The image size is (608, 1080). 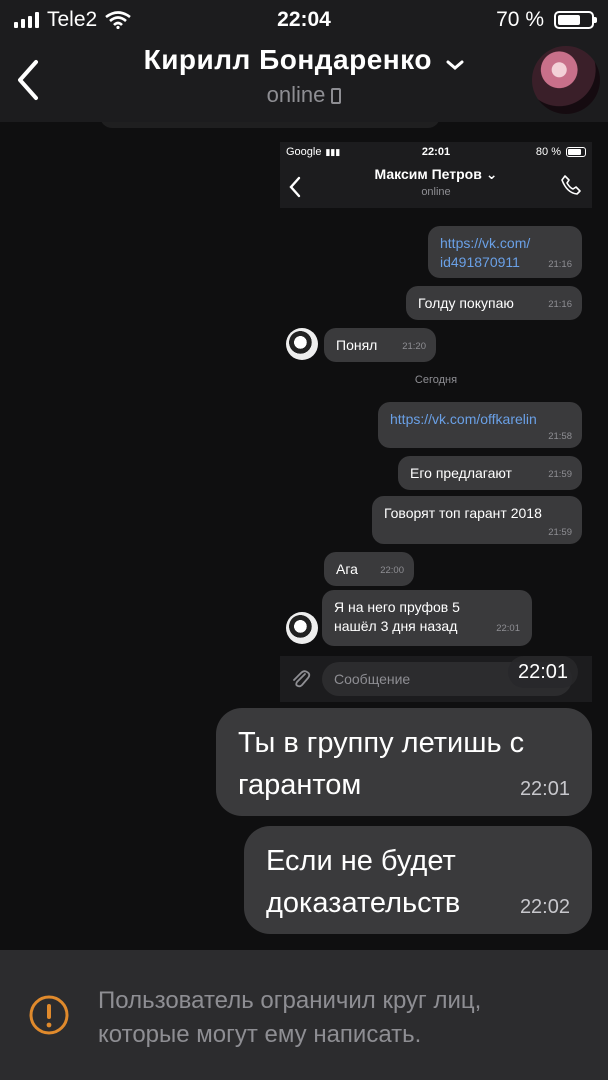 What do you see at coordinates (520, 19) in the screenshot?
I see `battery-percent: 70 %` at bounding box center [520, 19].